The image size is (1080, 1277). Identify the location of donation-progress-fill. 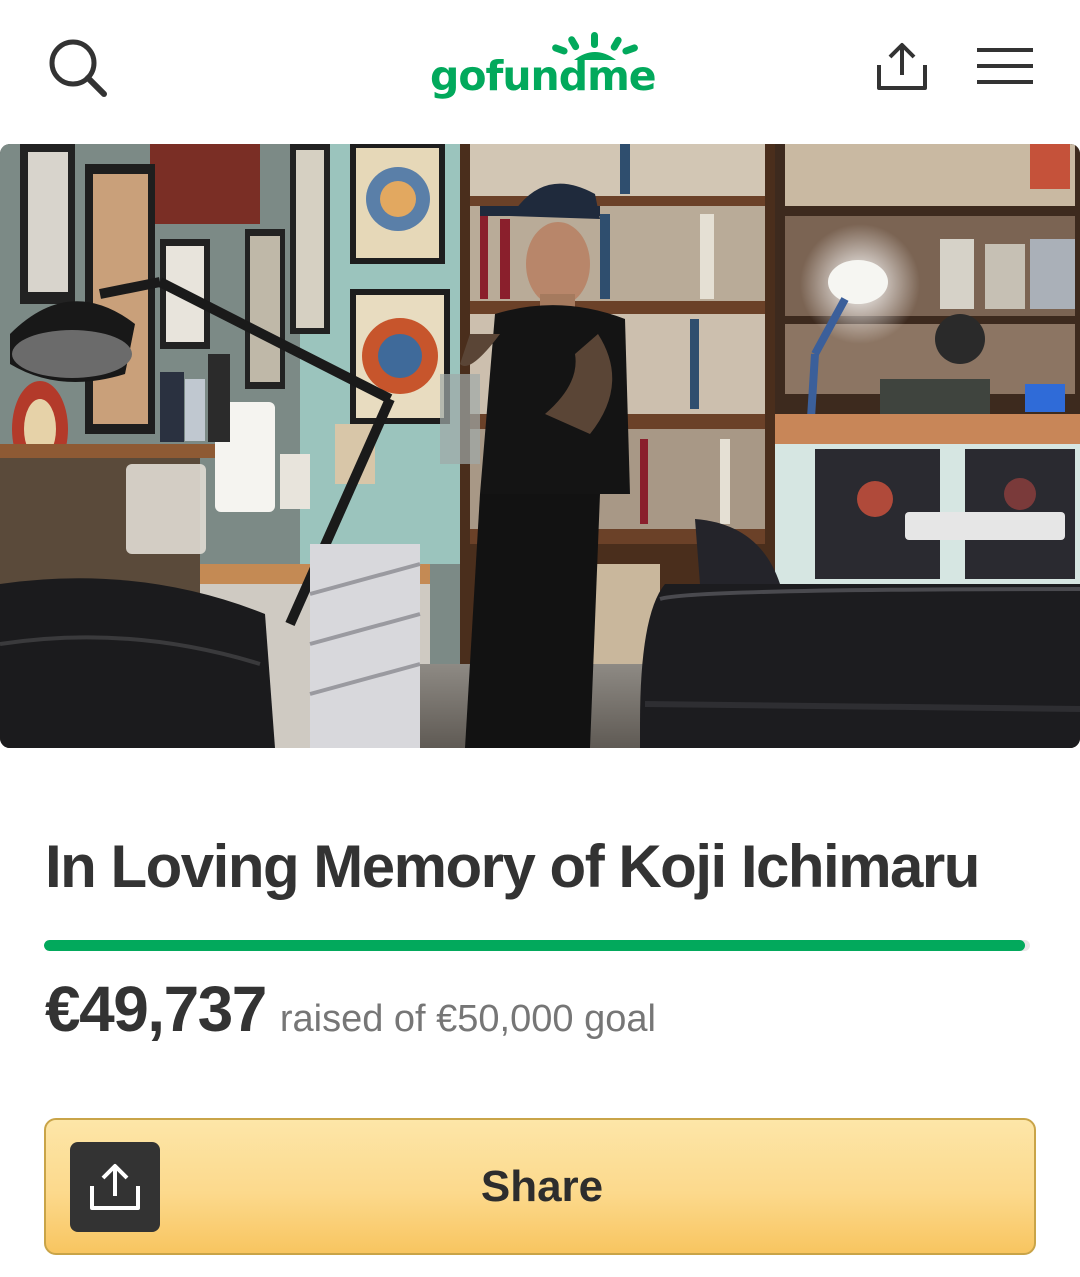
(535, 945).